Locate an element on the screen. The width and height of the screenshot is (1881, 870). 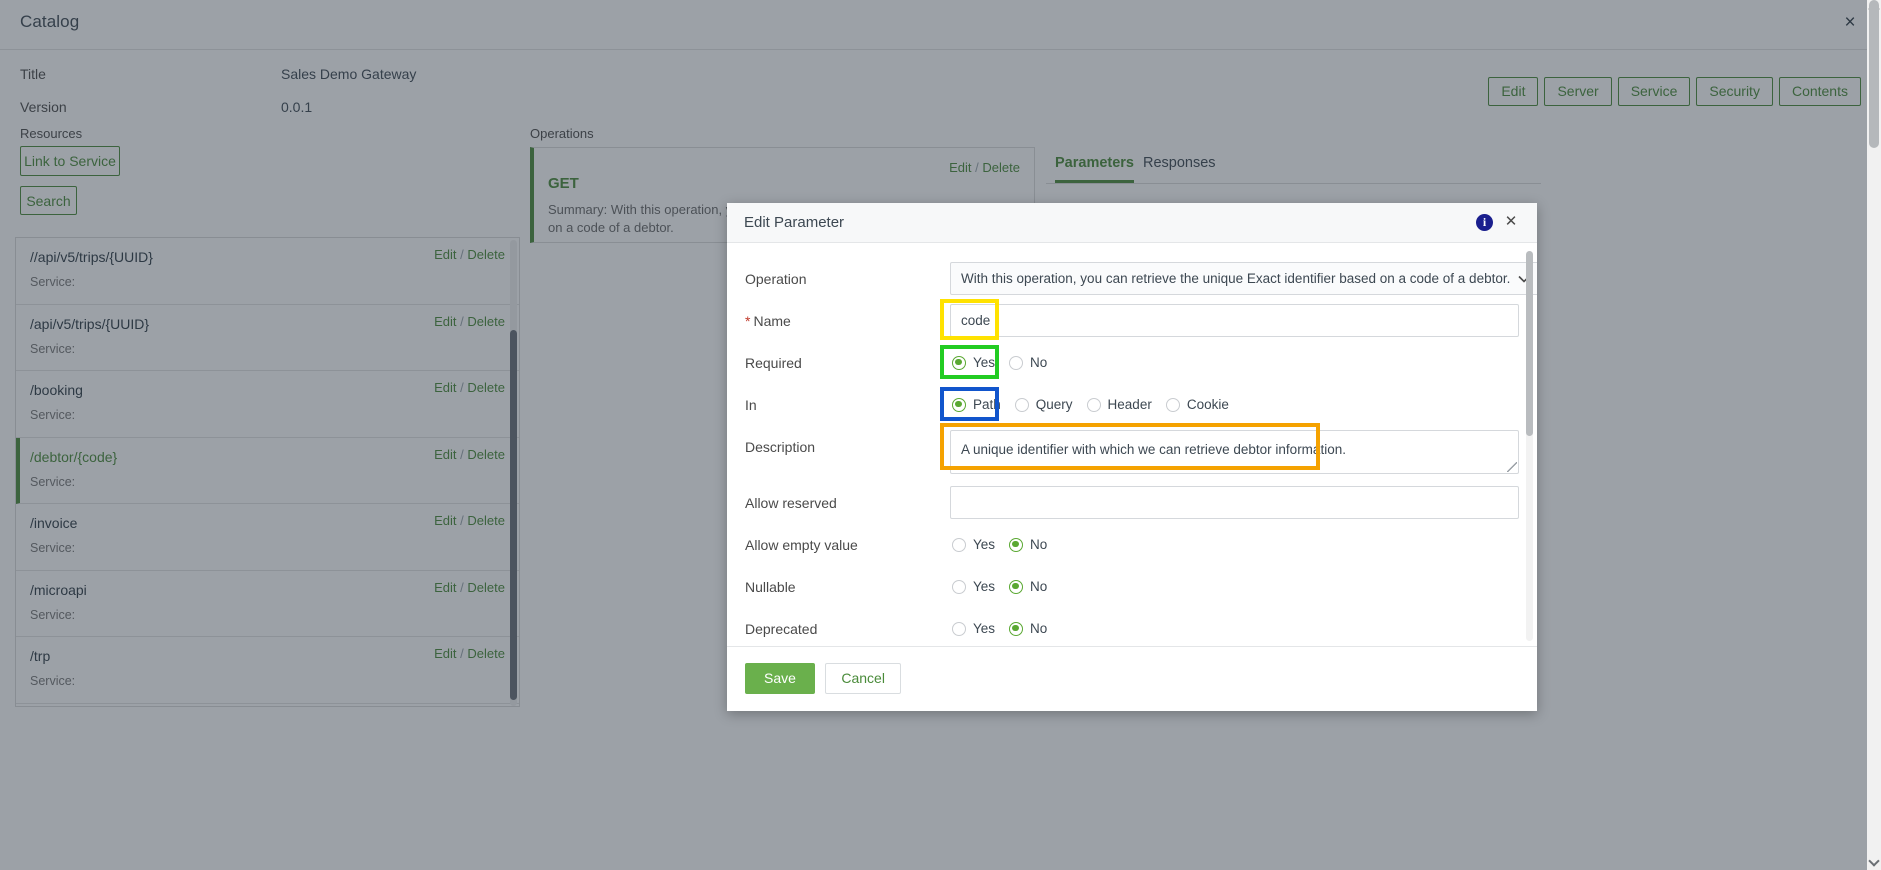
save-button: Save is located at coordinates (780, 678).